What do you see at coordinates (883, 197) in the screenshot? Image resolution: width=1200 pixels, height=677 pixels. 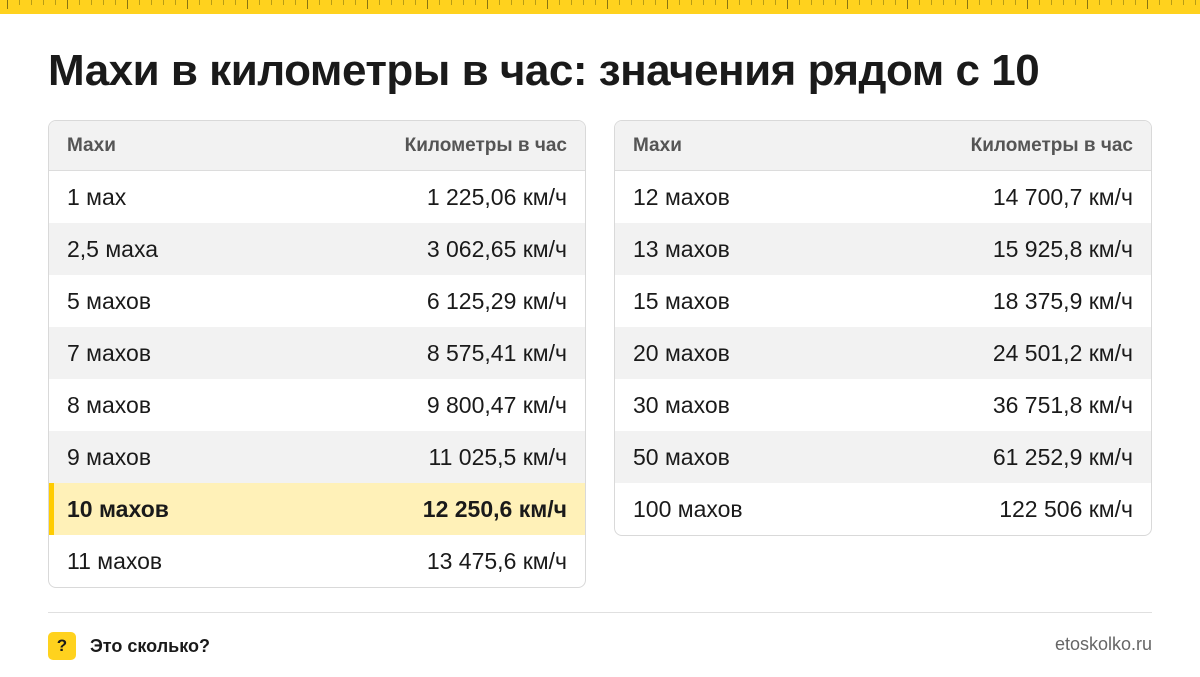 I see `table-row: 12 махов 14 700,7 км/ч` at bounding box center [883, 197].